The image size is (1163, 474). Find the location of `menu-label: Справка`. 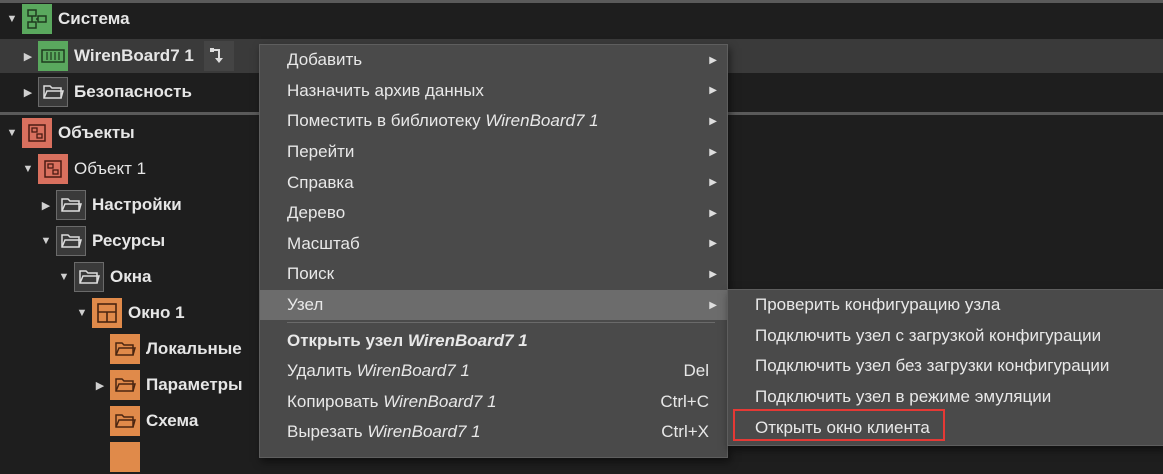

menu-label: Справка is located at coordinates (320, 182).